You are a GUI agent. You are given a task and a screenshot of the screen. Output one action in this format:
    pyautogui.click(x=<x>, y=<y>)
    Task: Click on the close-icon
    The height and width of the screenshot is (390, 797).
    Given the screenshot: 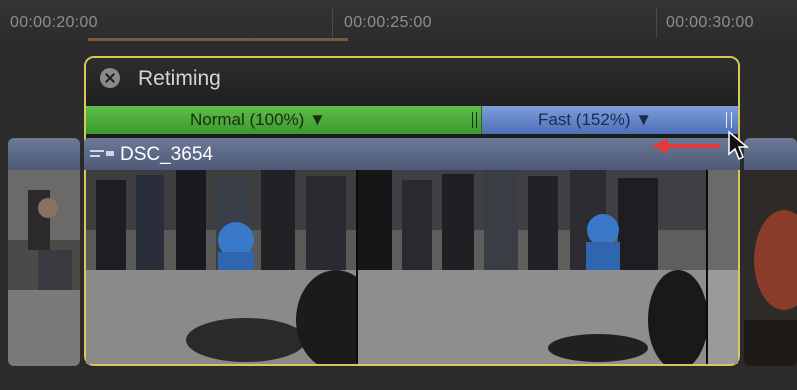 What is the action you would take?
    pyautogui.click(x=110, y=78)
    